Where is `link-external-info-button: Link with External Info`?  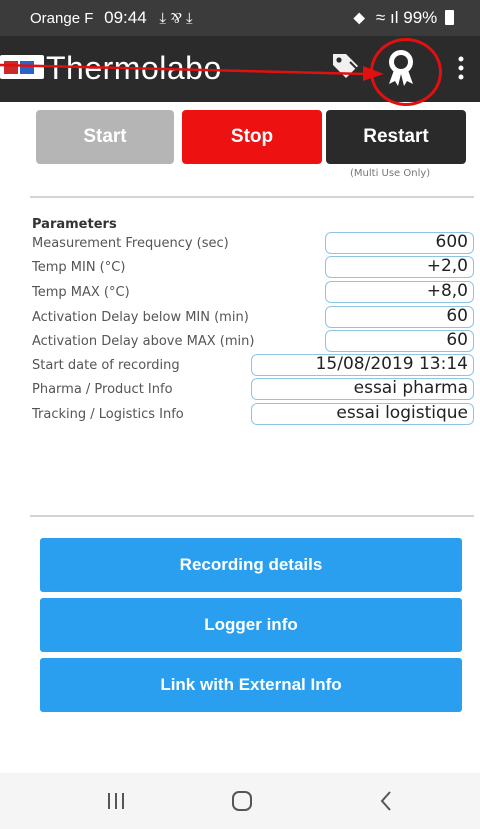
link-external-info-button: Link with External Info is located at coordinates (251, 685).